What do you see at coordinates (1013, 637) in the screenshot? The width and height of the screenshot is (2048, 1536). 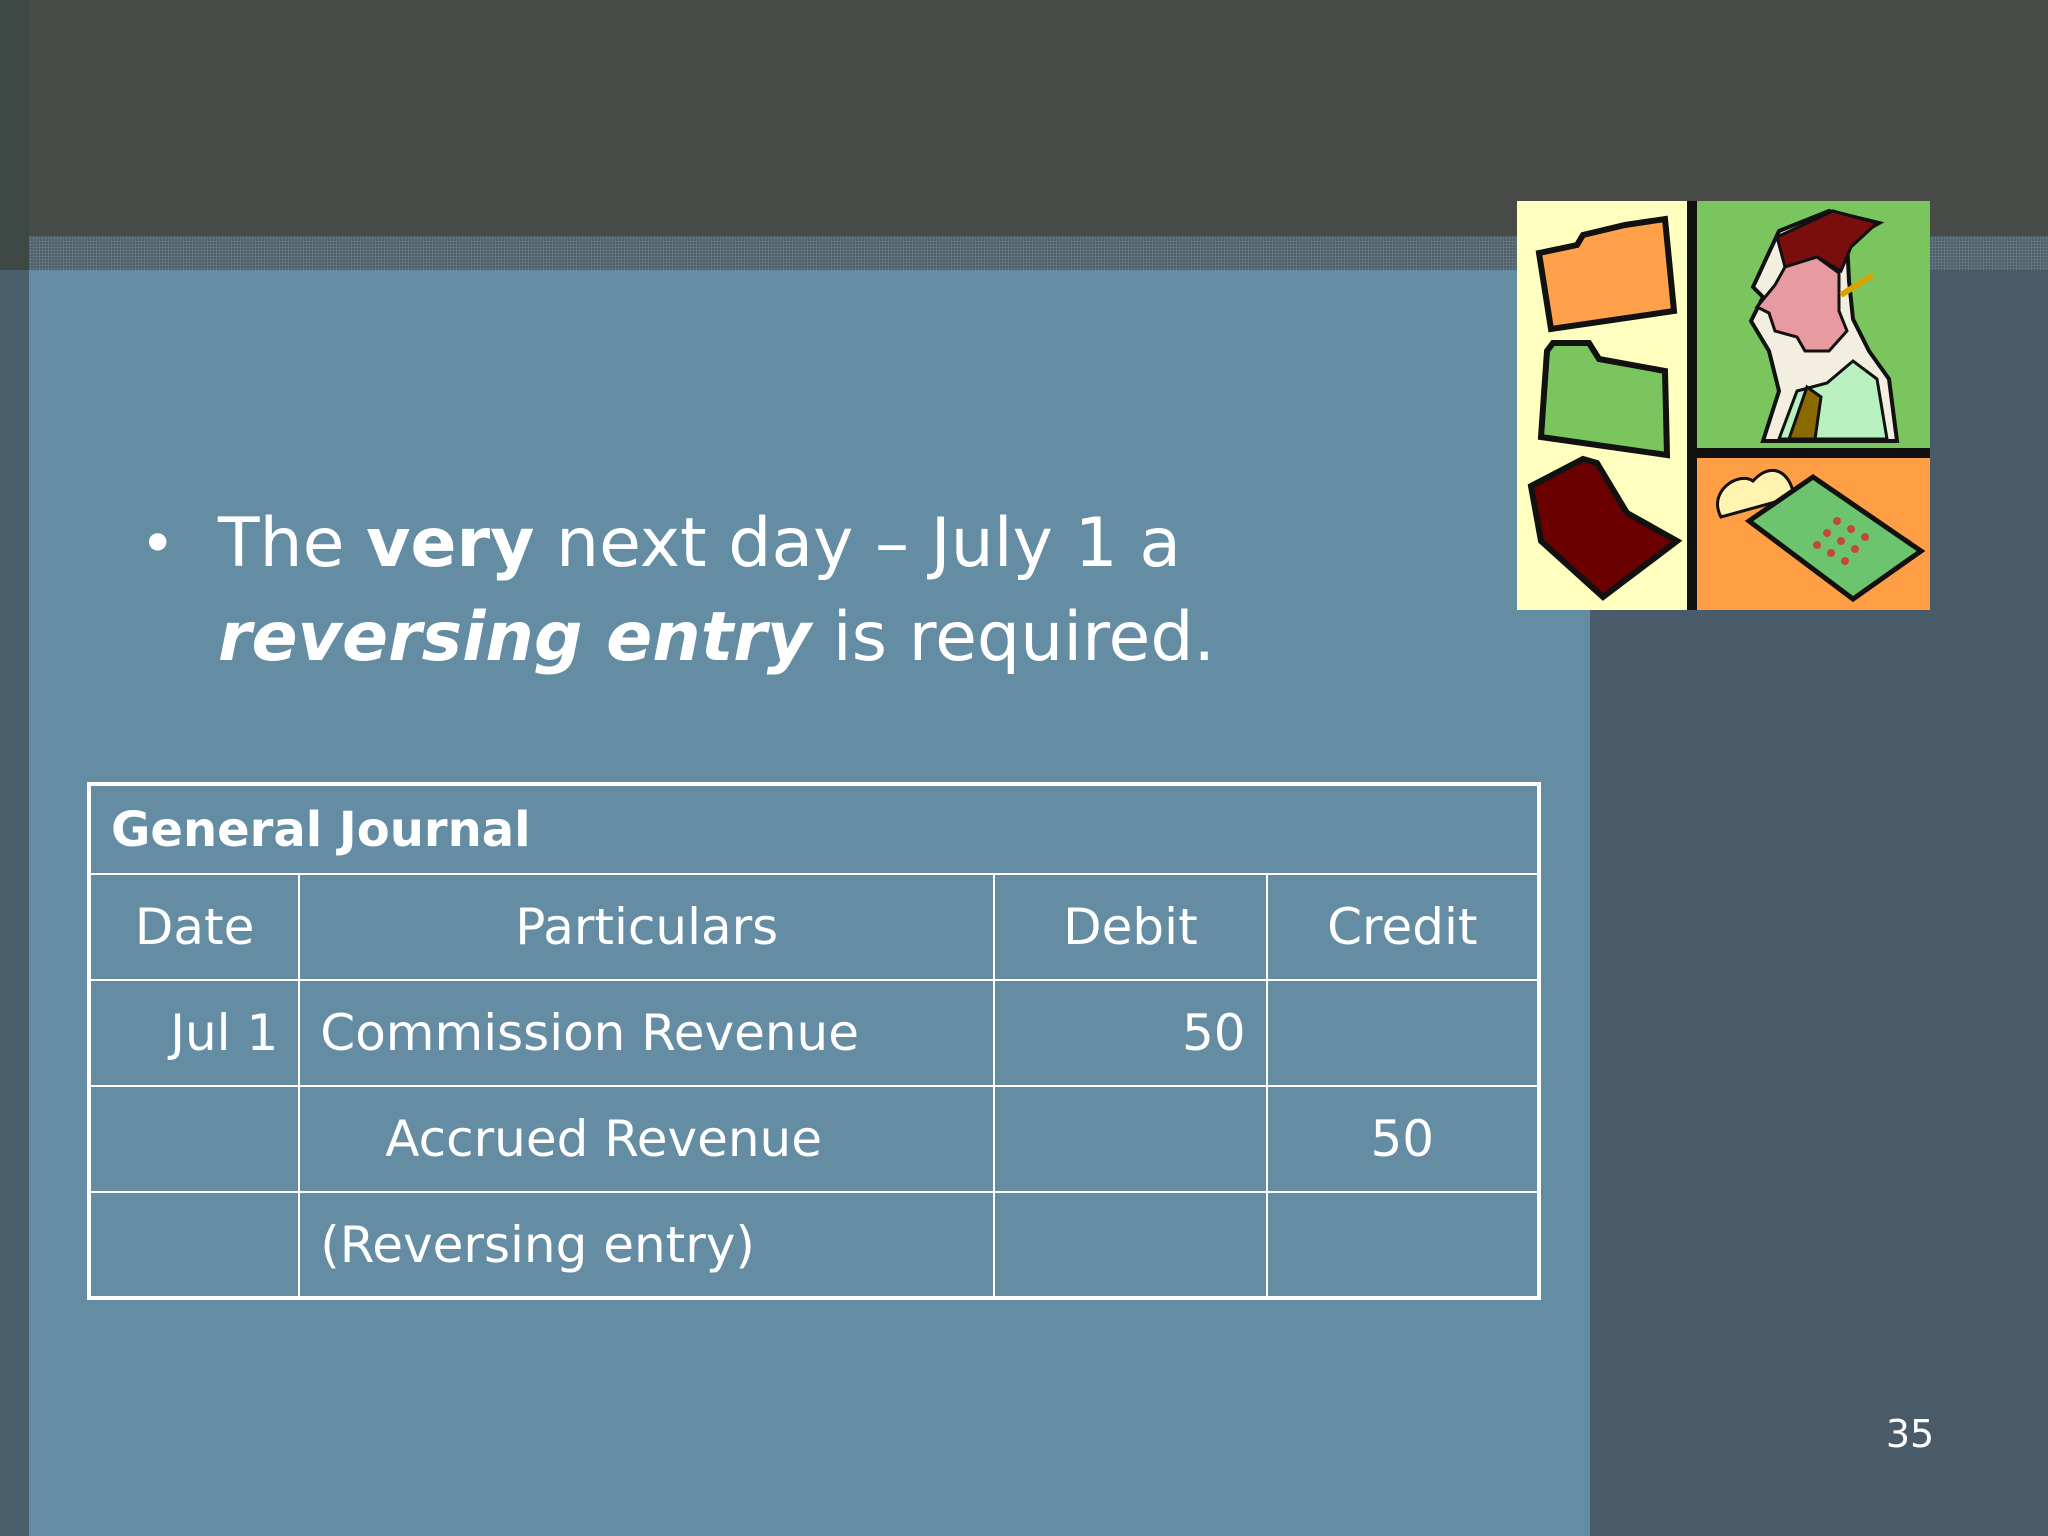 I see `bullet-text-part3: is required.` at bounding box center [1013, 637].